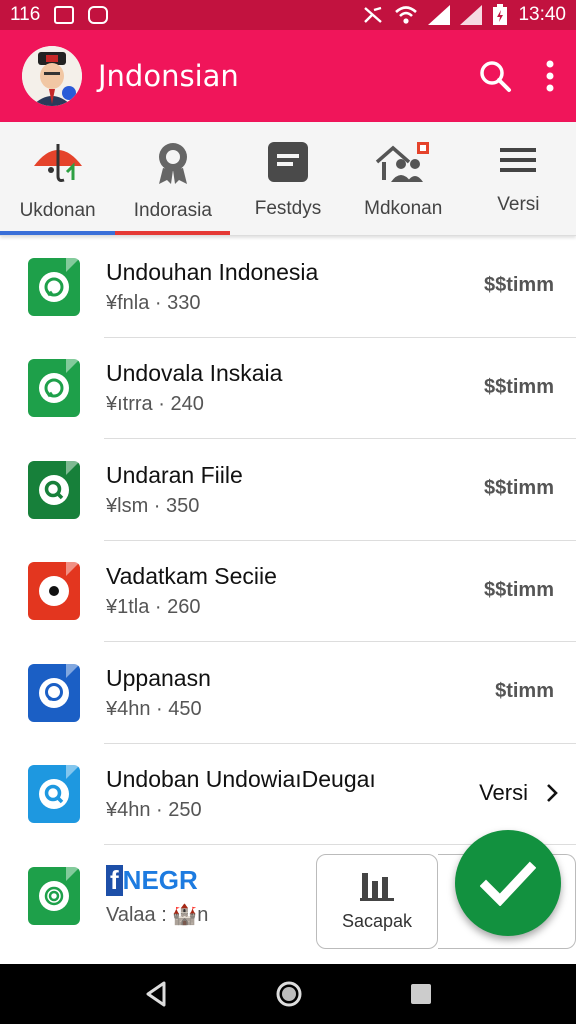  I want to click on list-item: Uppanasn ¥4hn · 450 $timm, so click(288, 693).